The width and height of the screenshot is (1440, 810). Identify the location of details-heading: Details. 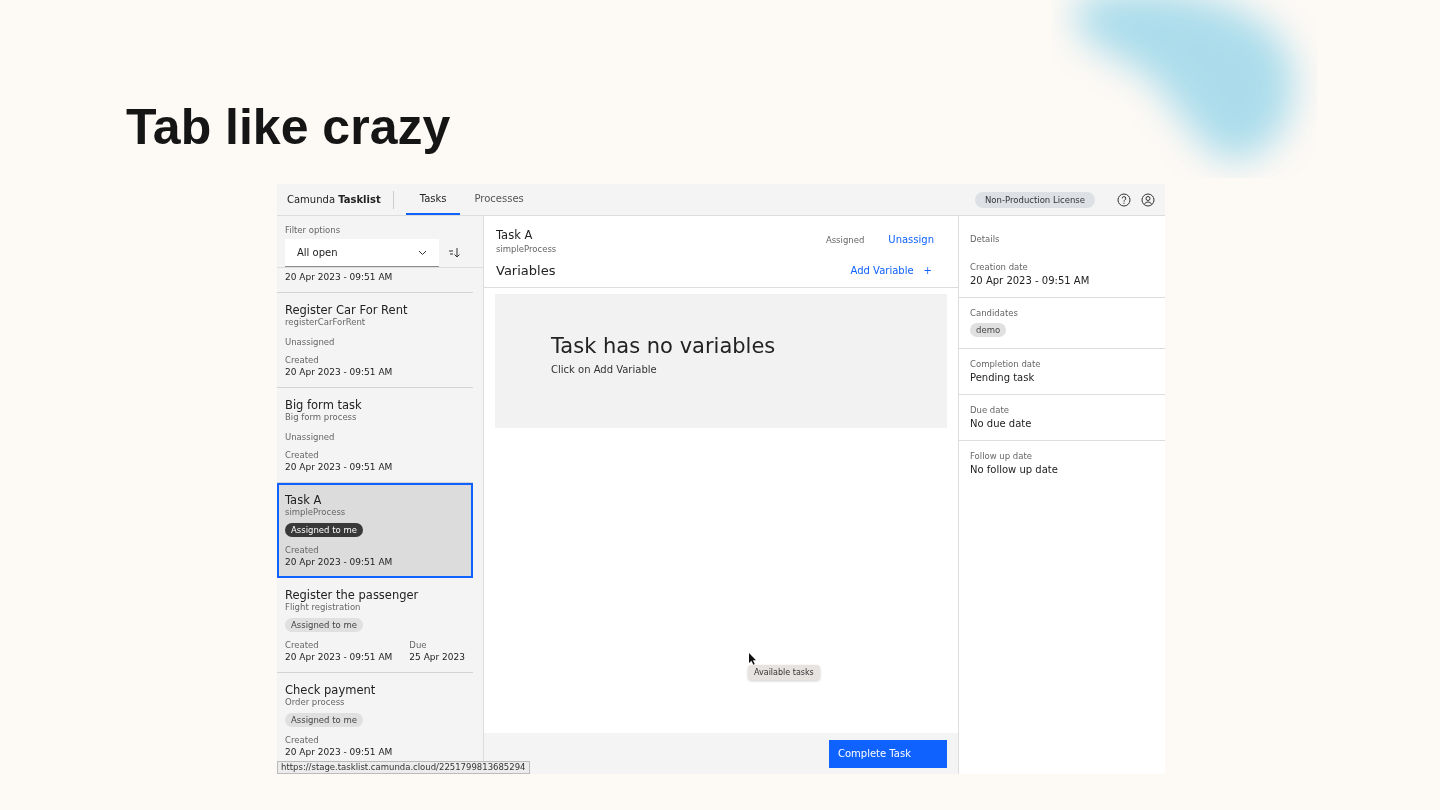
(985, 239).